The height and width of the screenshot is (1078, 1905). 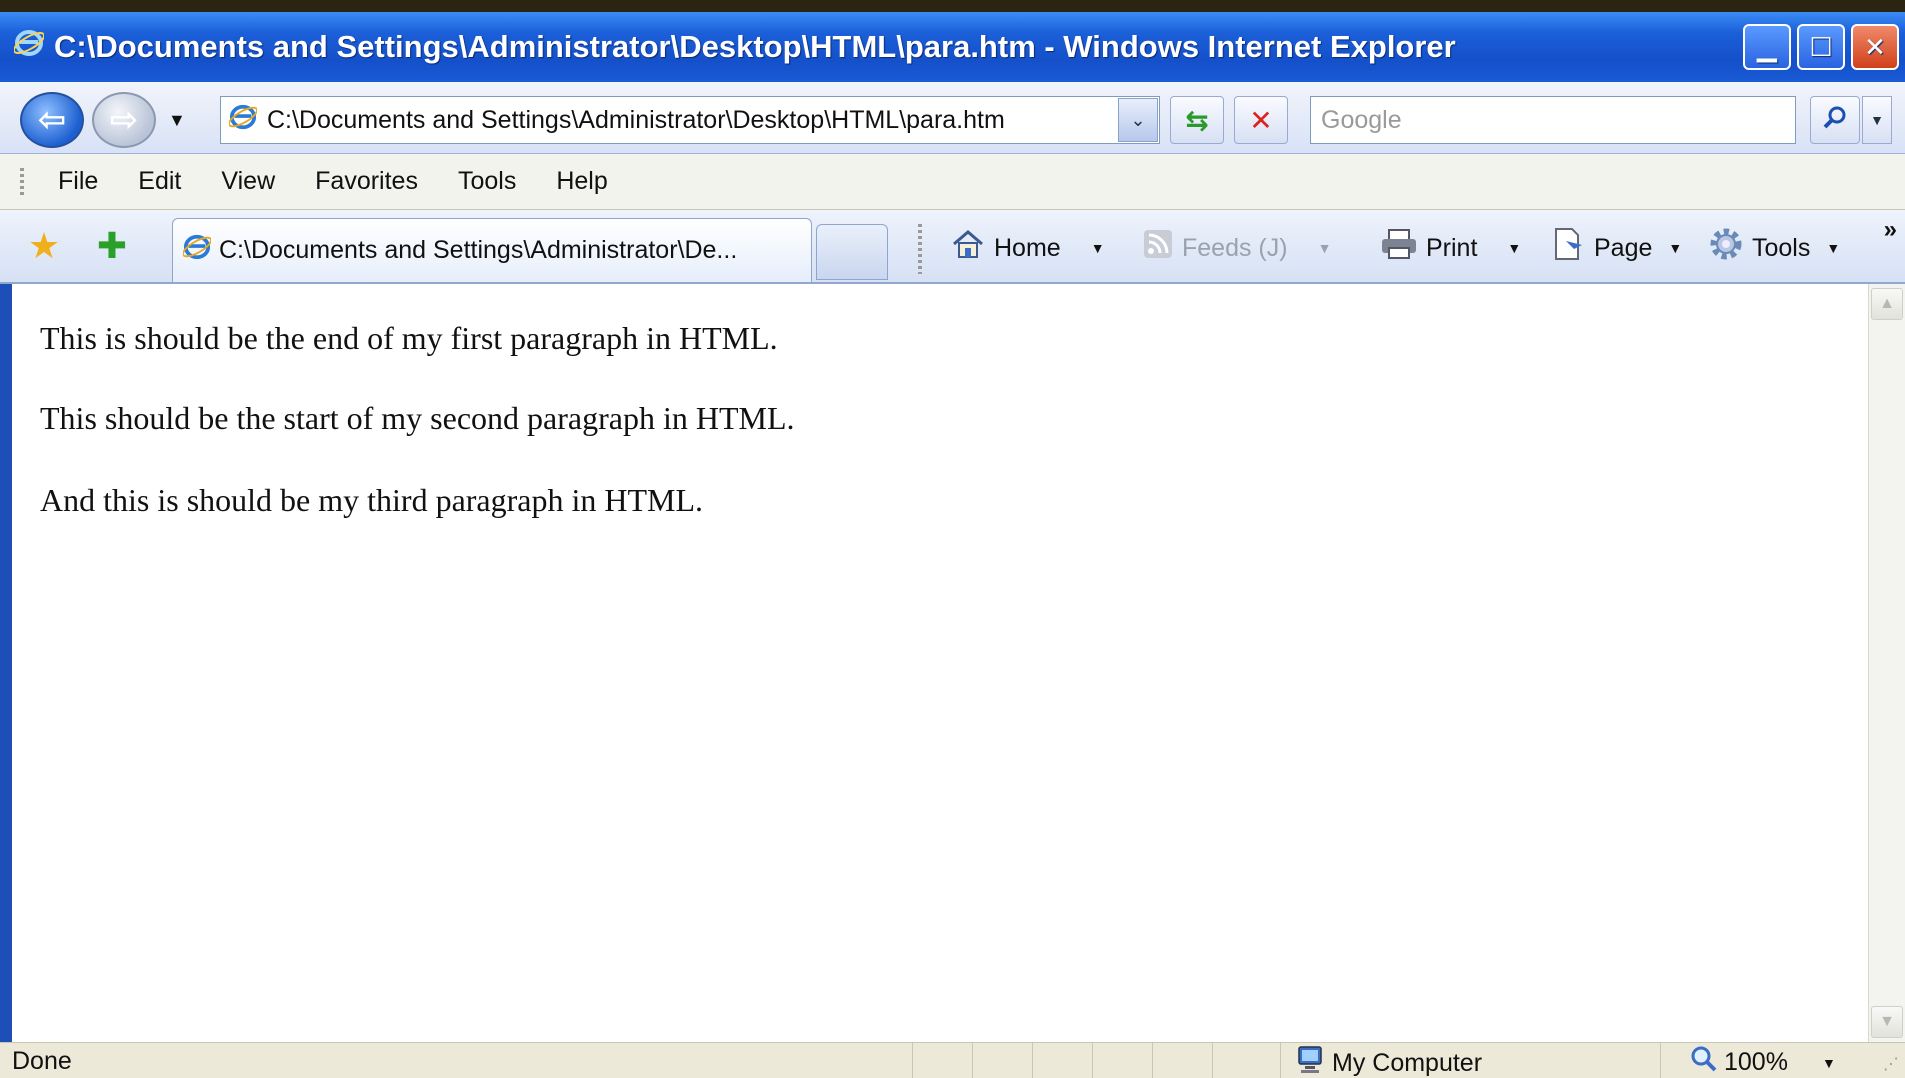 I want to click on maximize-button: ☐, so click(x=1821, y=47).